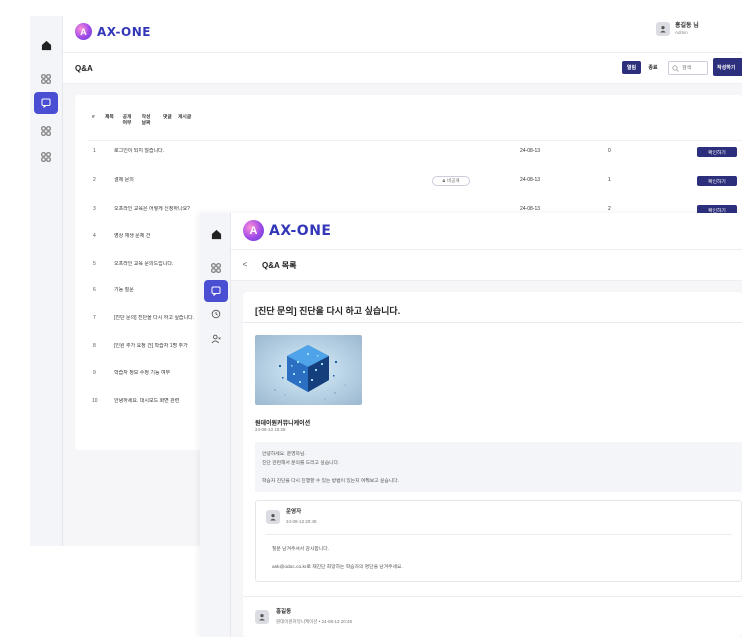  I want to click on post-title: [진단 문의] 진단을 다시 하고 싶습니다., so click(328, 311).